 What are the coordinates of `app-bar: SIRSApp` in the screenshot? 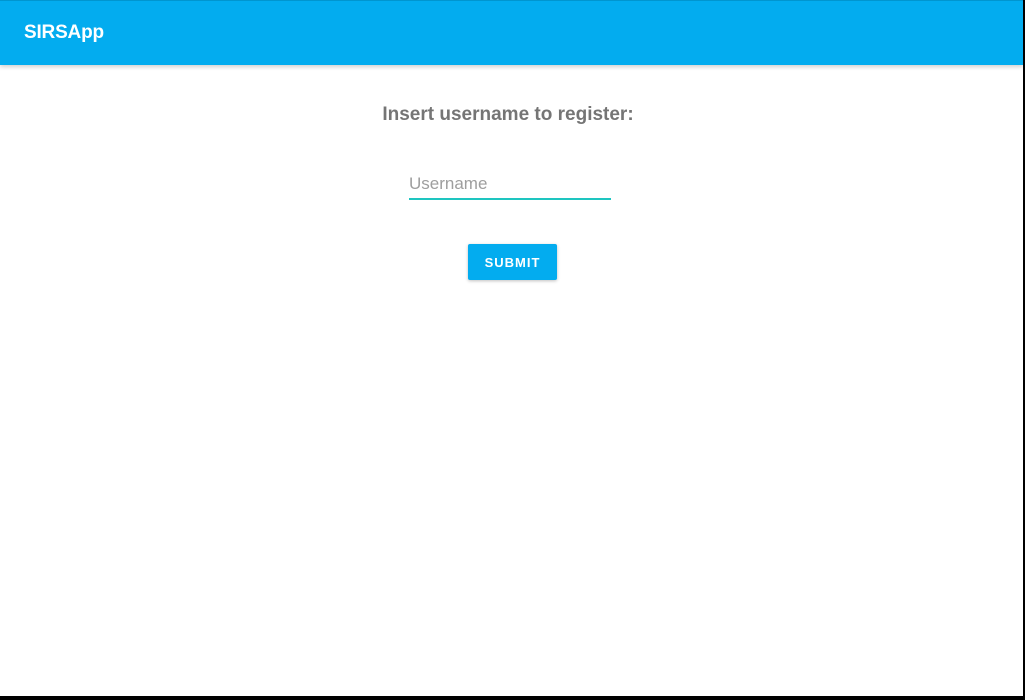 It's located at (511, 33).